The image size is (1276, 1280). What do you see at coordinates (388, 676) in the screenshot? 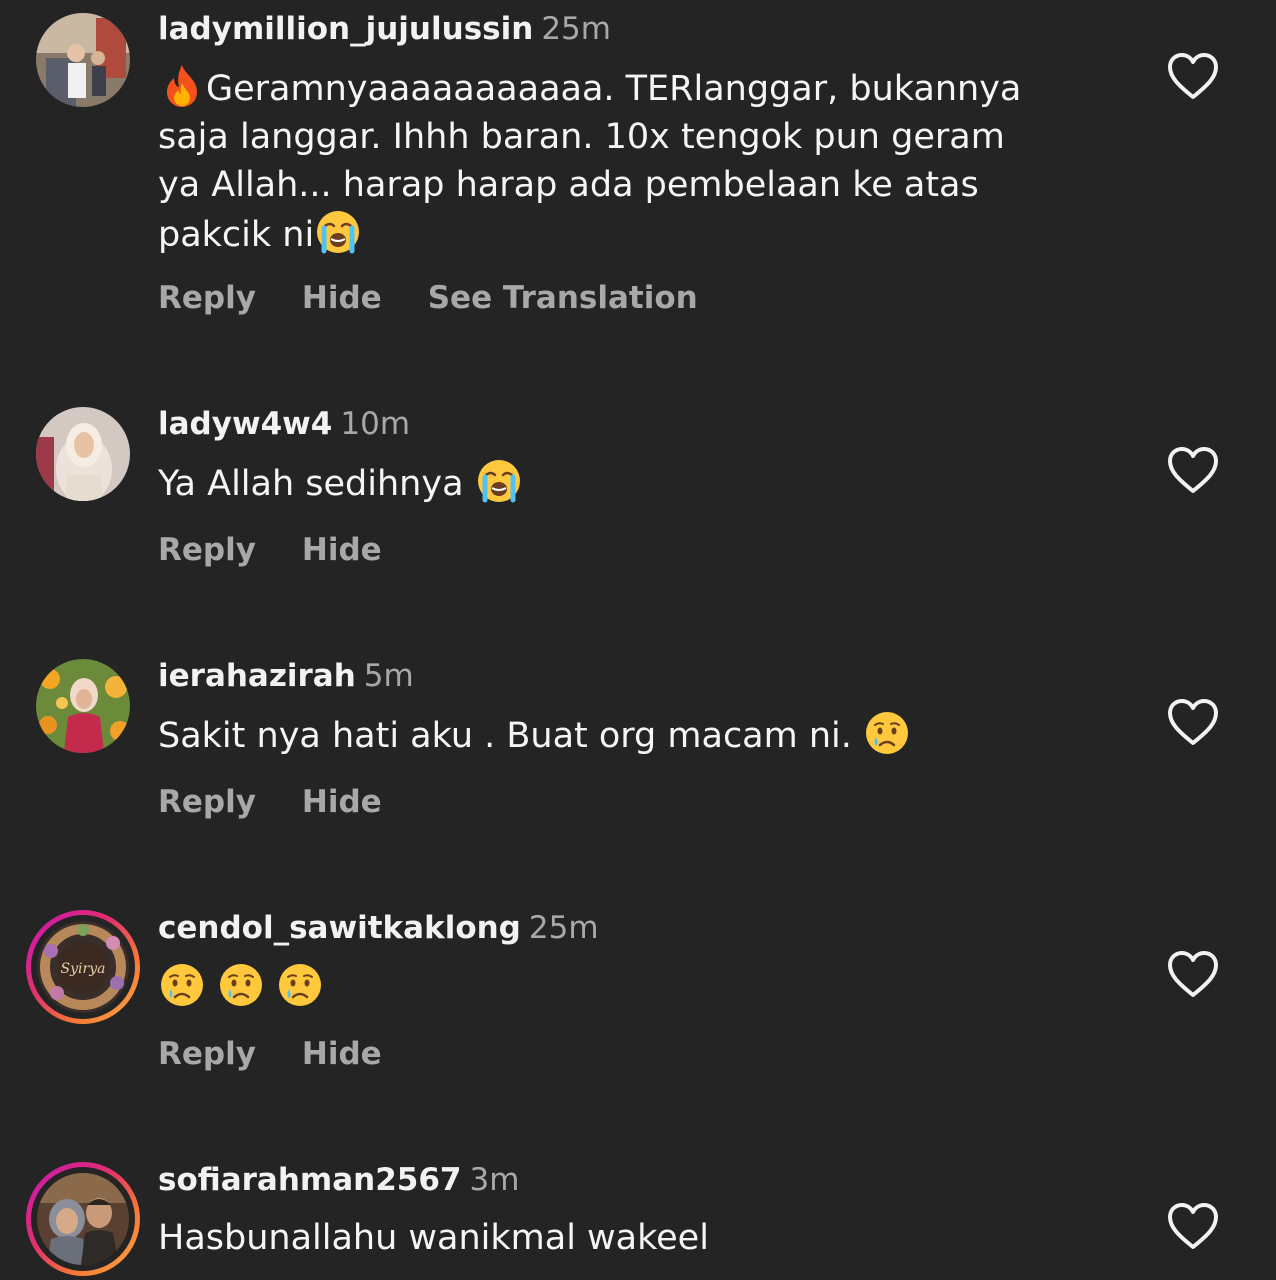
I see `comment-time: 5m` at bounding box center [388, 676].